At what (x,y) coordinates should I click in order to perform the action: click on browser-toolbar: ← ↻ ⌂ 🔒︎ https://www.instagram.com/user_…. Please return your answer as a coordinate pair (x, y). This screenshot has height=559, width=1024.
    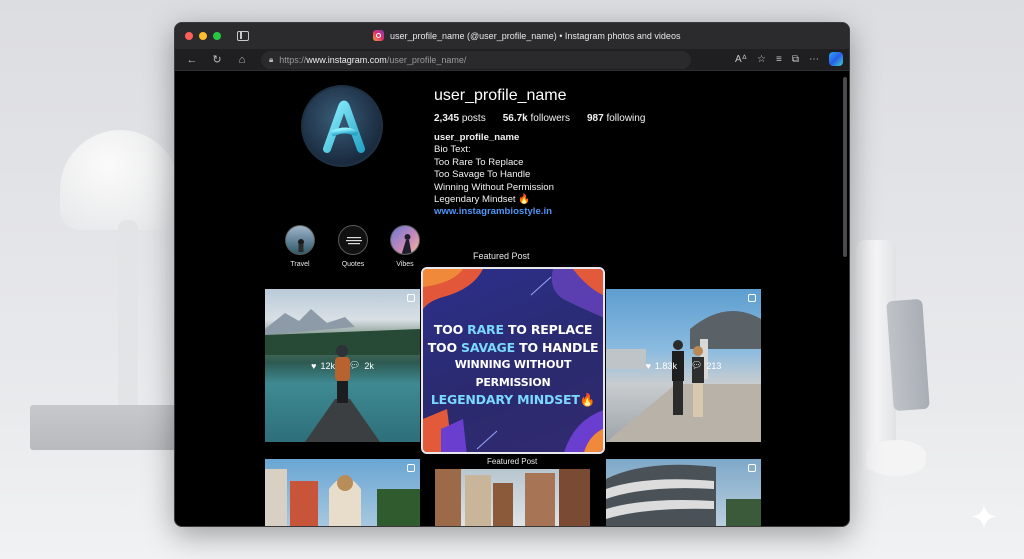
    Looking at the image, I should click on (512, 60).